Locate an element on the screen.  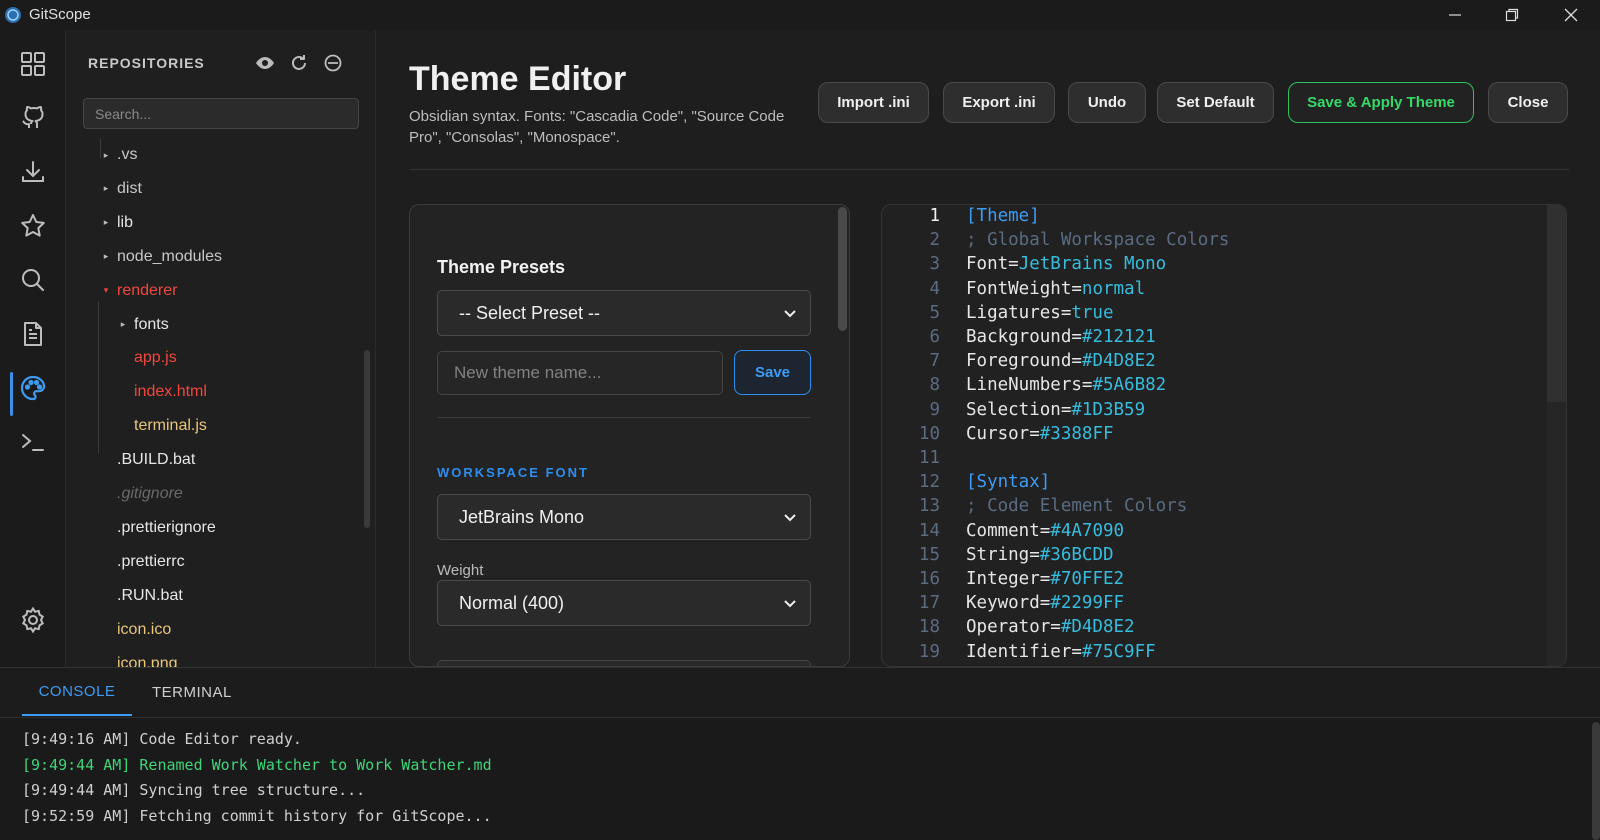
tree-item: .gitignore is located at coordinates (139, 494).